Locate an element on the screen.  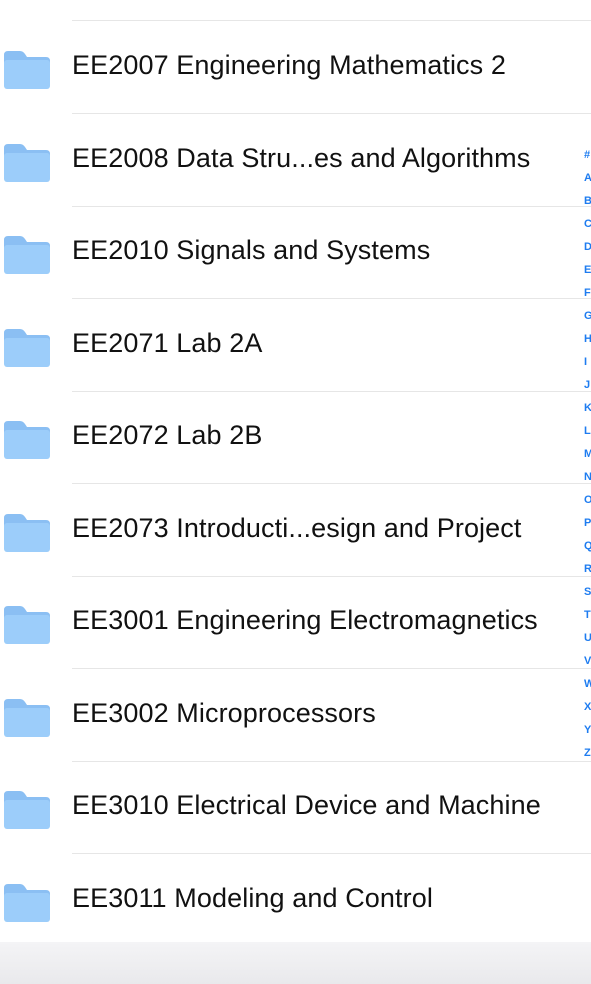
index-letter: O is located at coordinates (587, 500).